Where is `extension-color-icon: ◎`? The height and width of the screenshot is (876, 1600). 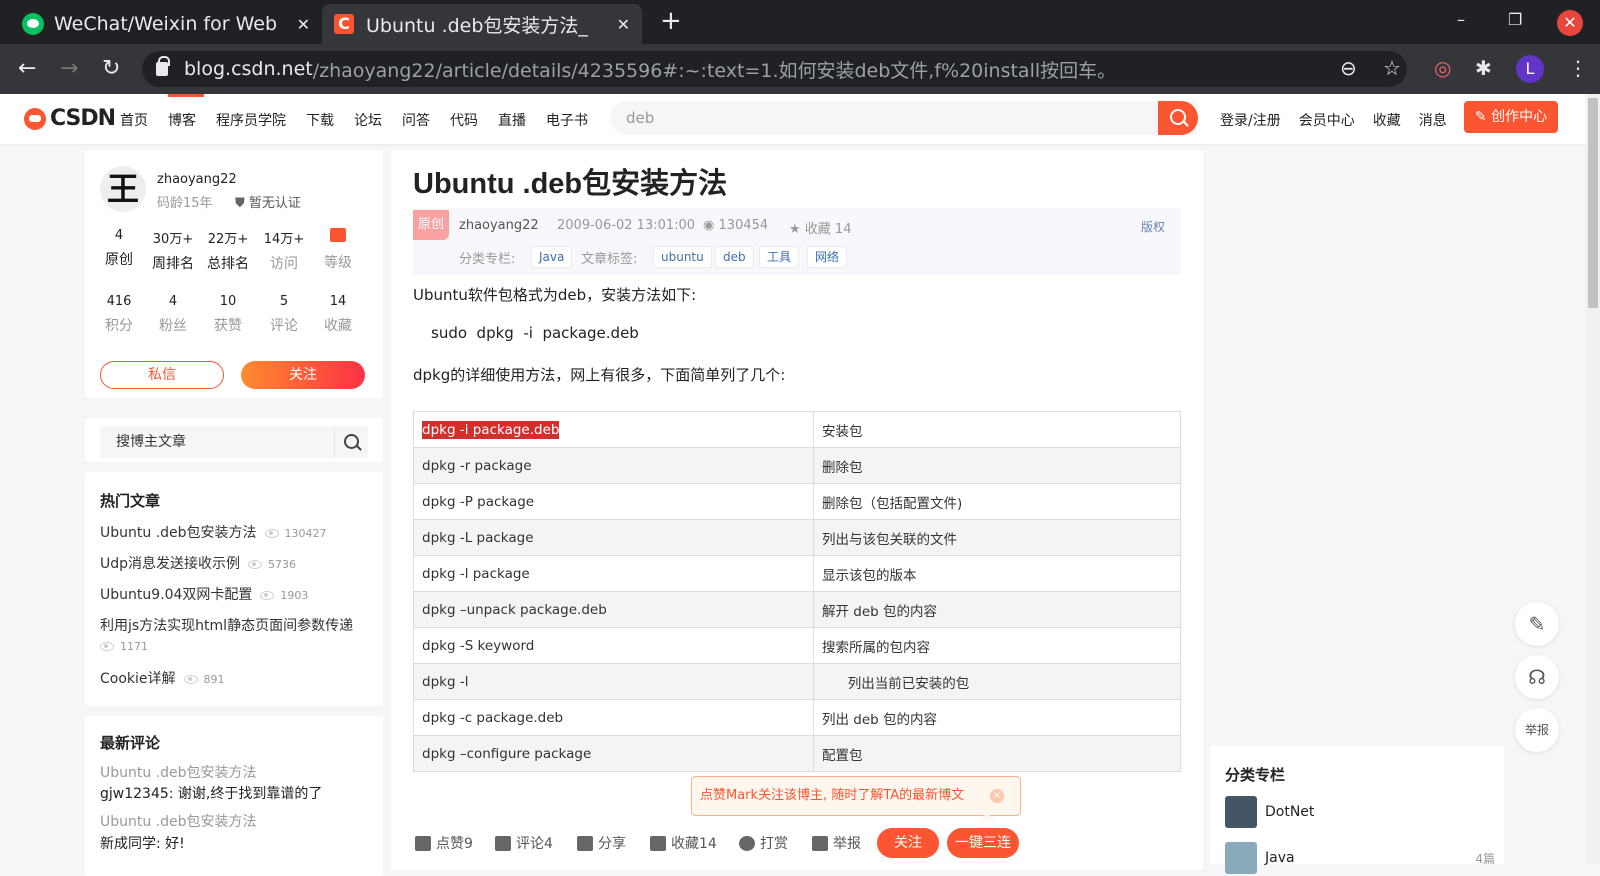
extension-color-icon: ◎ is located at coordinates (1442, 68).